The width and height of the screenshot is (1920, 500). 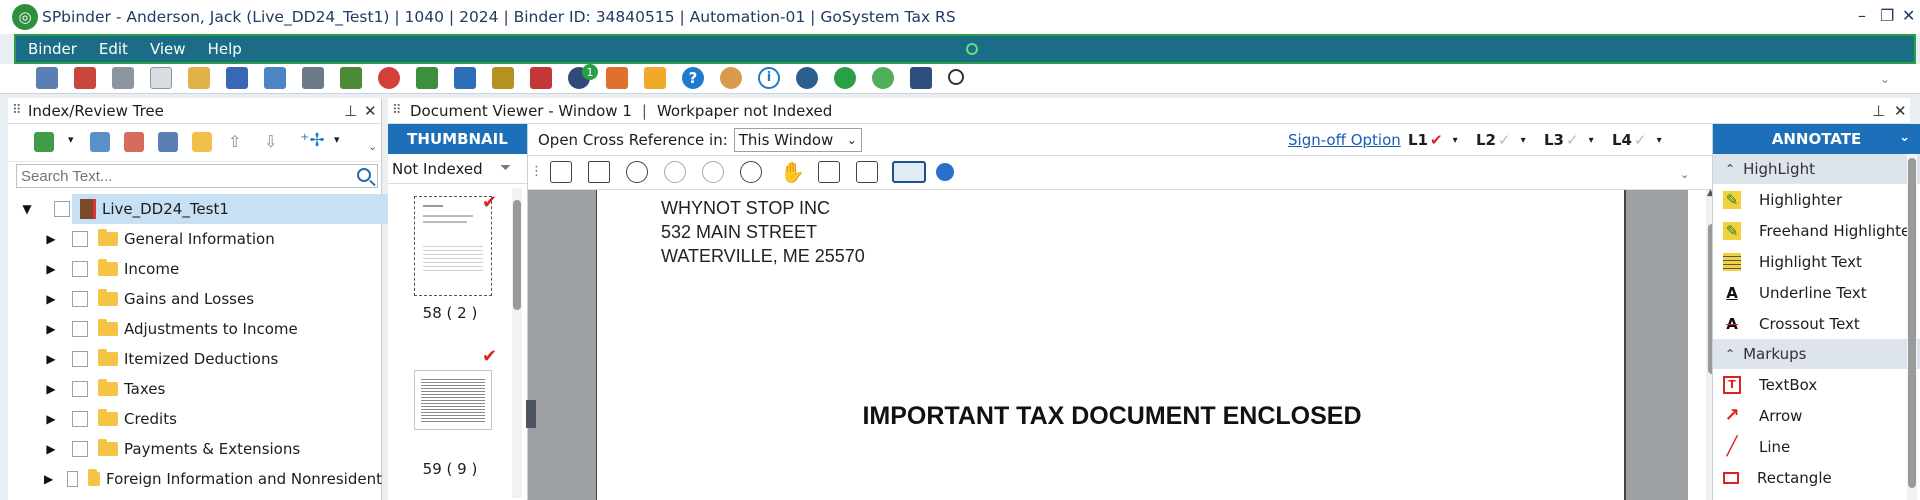 What do you see at coordinates (541, 78) in the screenshot?
I see `calendar-icon` at bounding box center [541, 78].